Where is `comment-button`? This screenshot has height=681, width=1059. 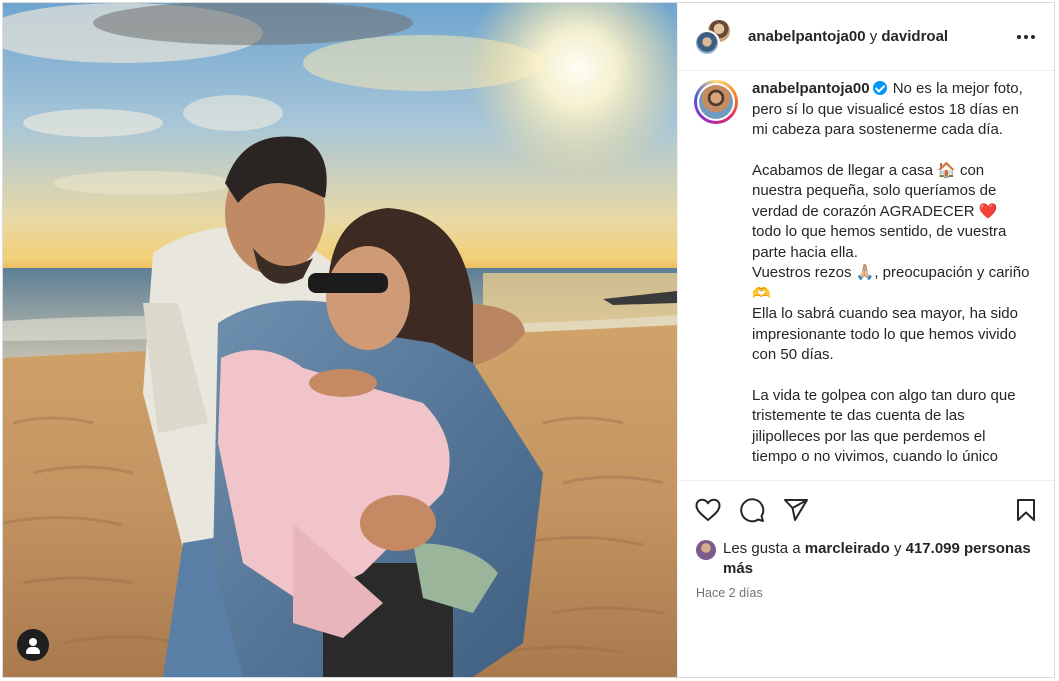 comment-button is located at coordinates (752, 510).